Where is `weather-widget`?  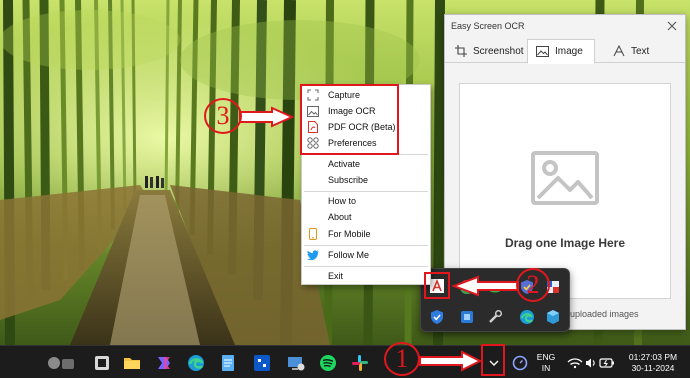 weather-widget is located at coordinates (61, 363).